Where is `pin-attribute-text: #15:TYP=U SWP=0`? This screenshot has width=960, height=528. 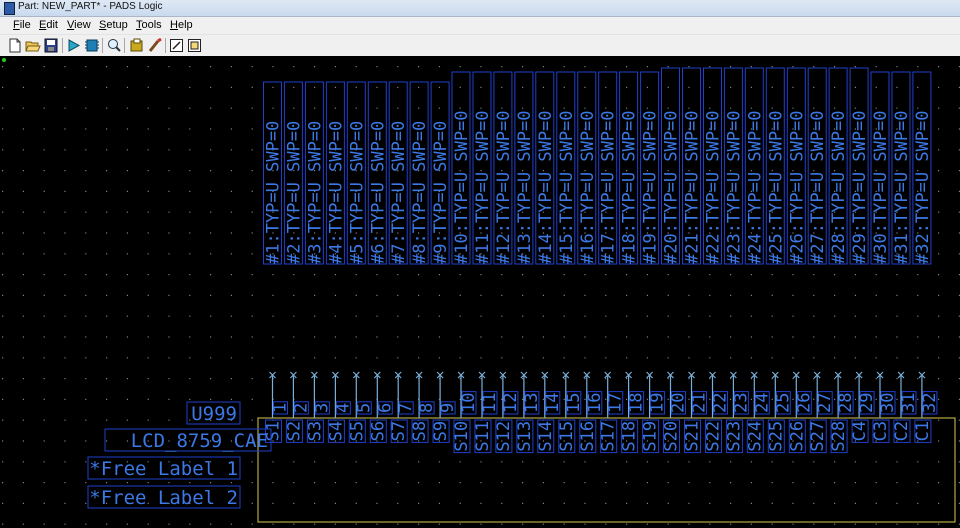 pin-attribute-text: #15:TYP=U SWP=0 is located at coordinates (567, 187).